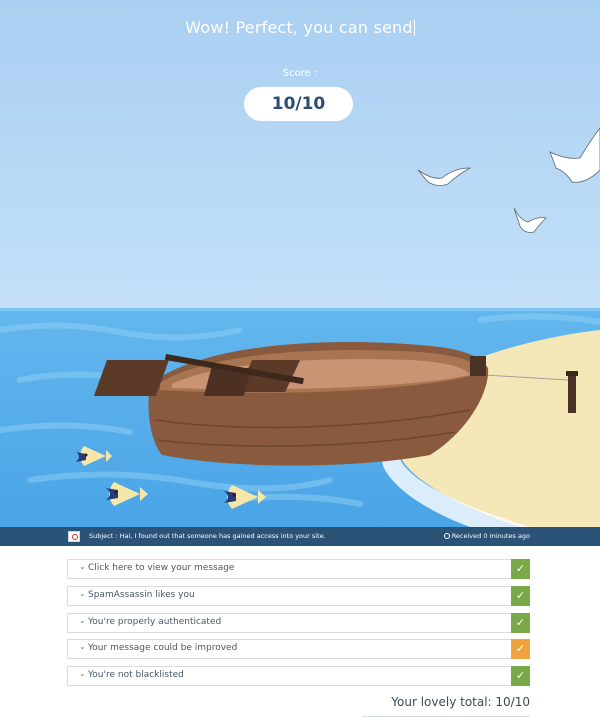 The image size is (600, 719). What do you see at coordinates (298, 104) in the screenshot?
I see `score-badge: 10/10` at bounding box center [298, 104].